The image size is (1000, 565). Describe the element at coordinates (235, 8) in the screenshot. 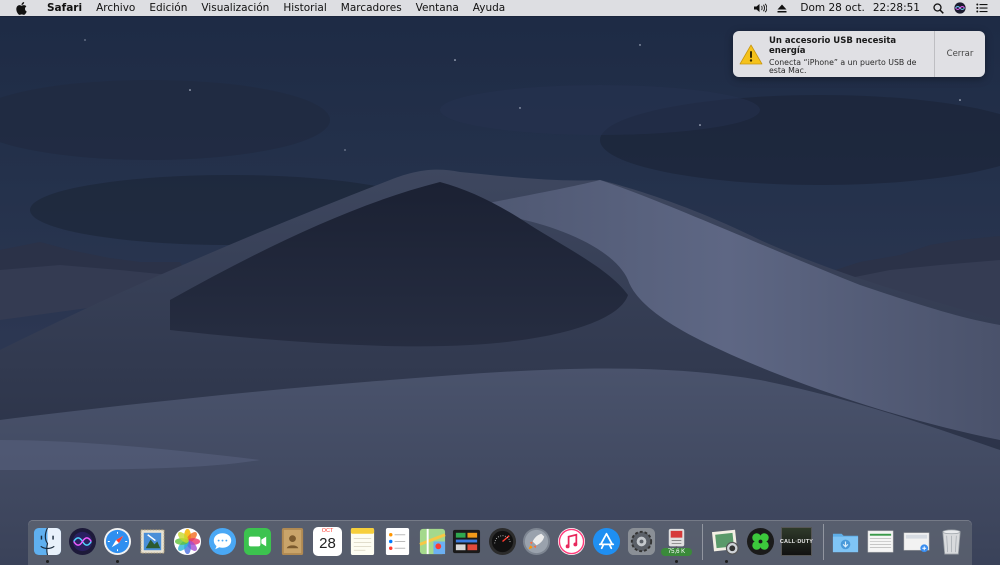

I see `menu-visualizacion: Visualización` at that location.